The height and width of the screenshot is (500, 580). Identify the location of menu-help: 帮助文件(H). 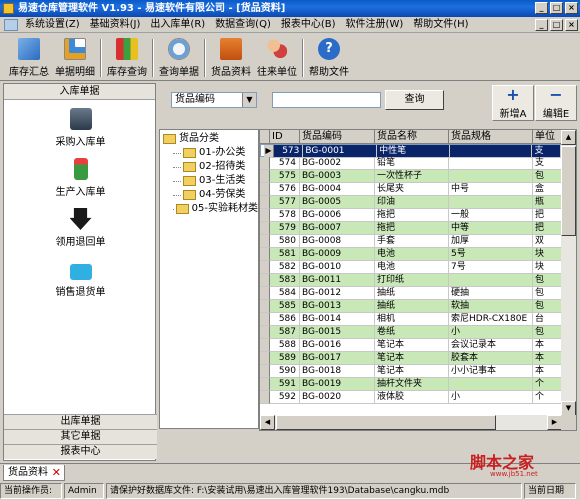
(440, 25).